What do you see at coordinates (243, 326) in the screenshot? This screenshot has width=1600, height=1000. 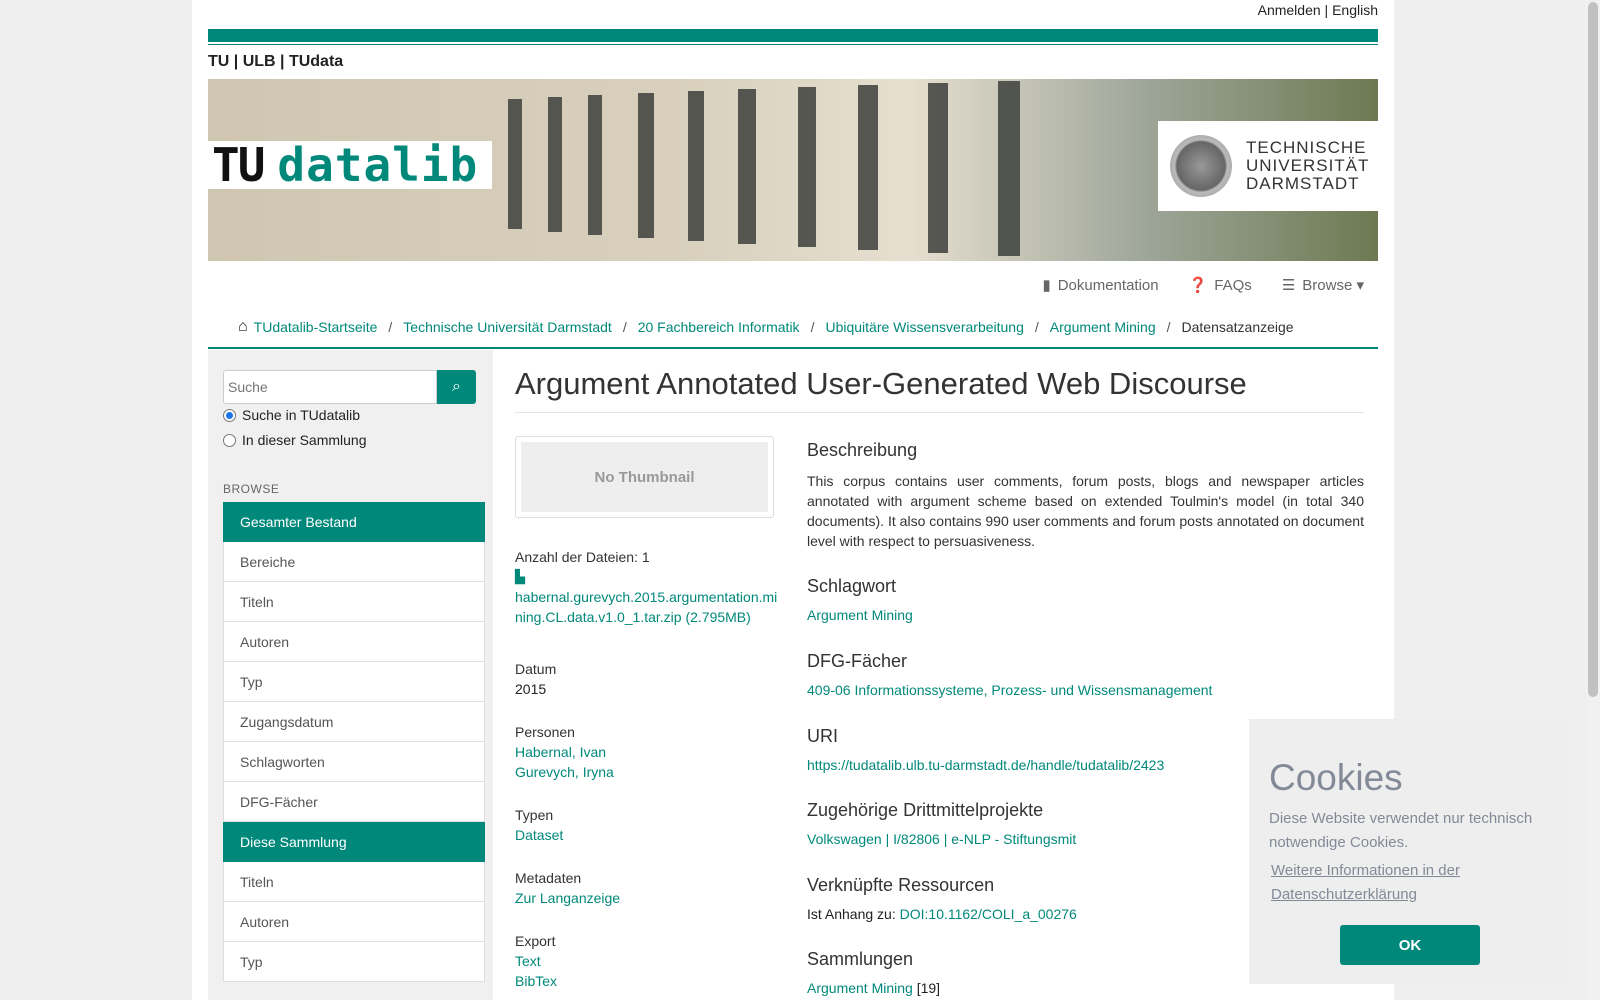 I see `home-icon: ⌂` at bounding box center [243, 326].